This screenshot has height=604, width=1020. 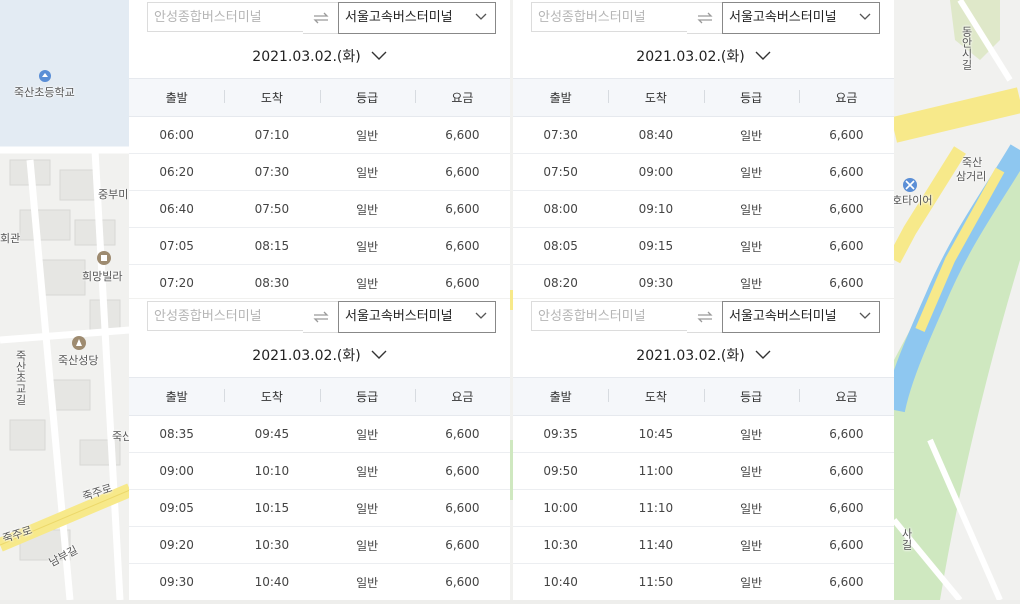 What do you see at coordinates (560, 209) in the screenshot?
I see `departure-time: 08:00` at bounding box center [560, 209].